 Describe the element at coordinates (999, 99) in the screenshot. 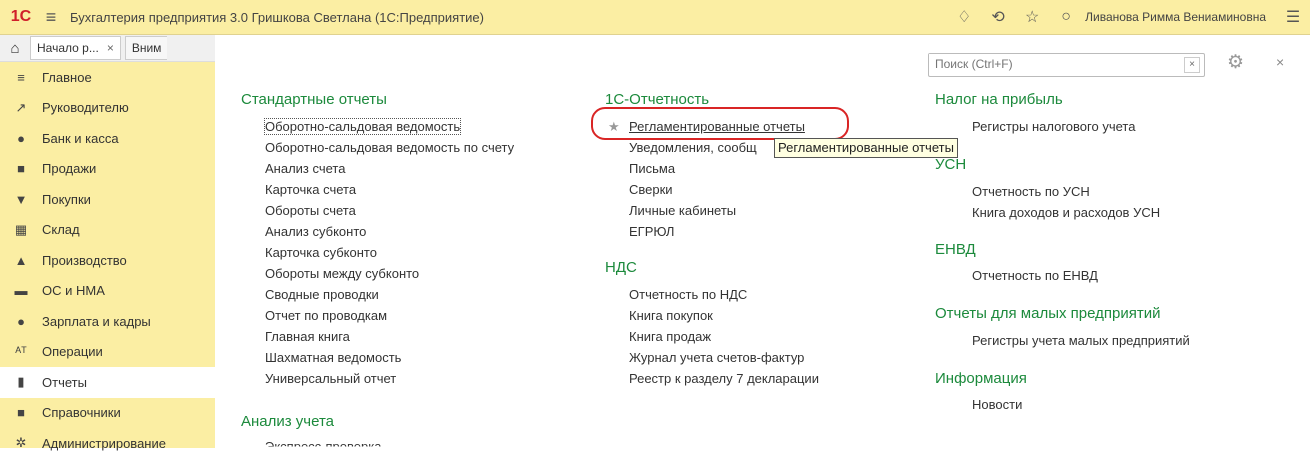

I see `section-title: Налог на прибыль` at that location.